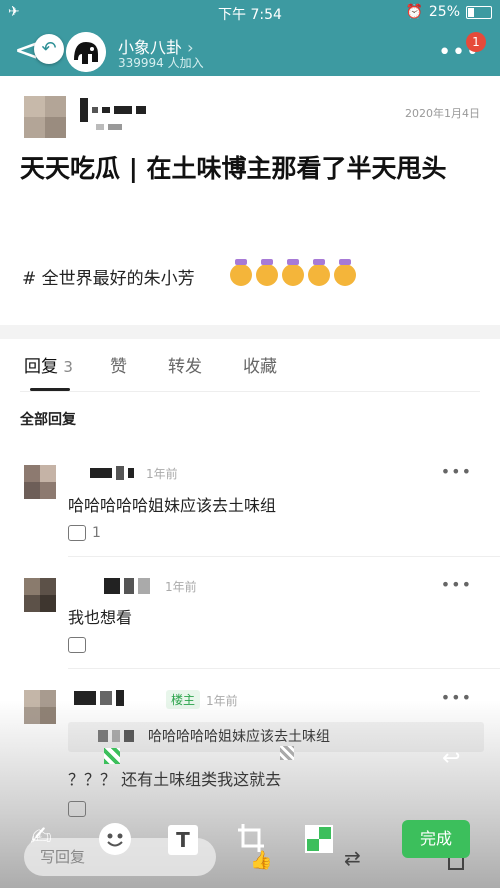 Image resolution: width=500 pixels, height=888 pixels. Describe the element at coordinates (40, 707) in the screenshot. I see `host-avatar` at that location.